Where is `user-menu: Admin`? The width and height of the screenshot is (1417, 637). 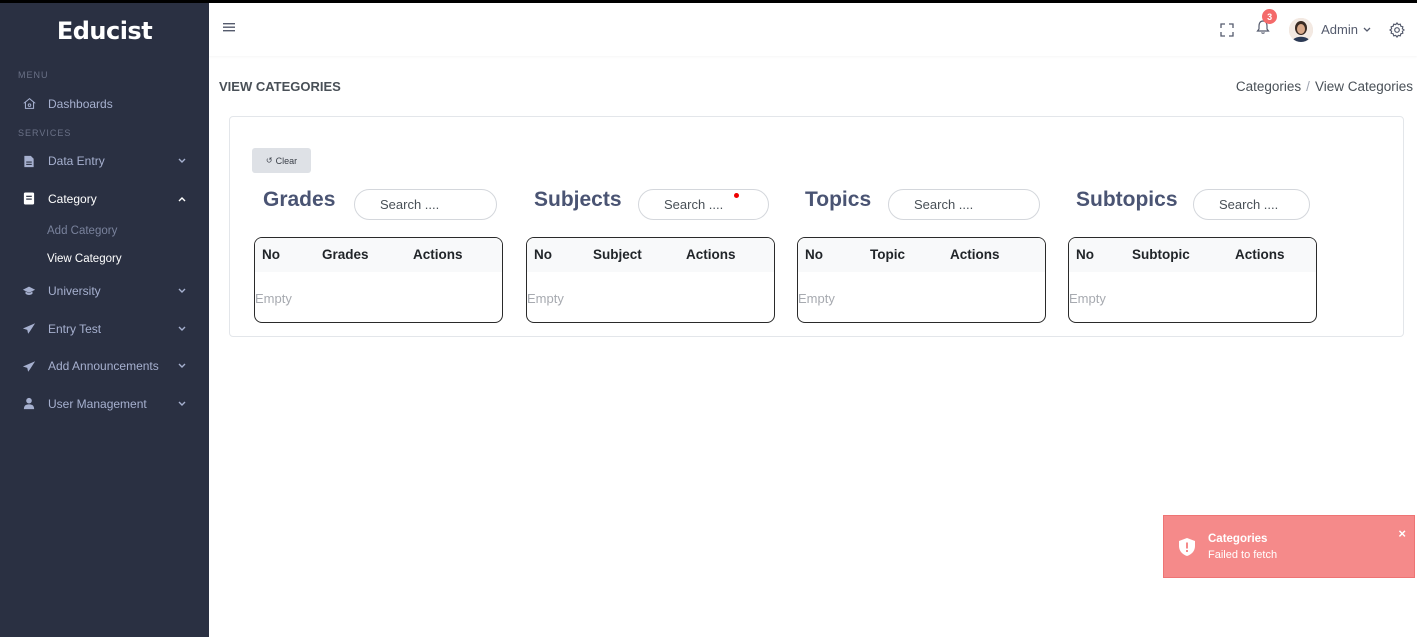
user-menu: Admin is located at coordinates (1330, 29).